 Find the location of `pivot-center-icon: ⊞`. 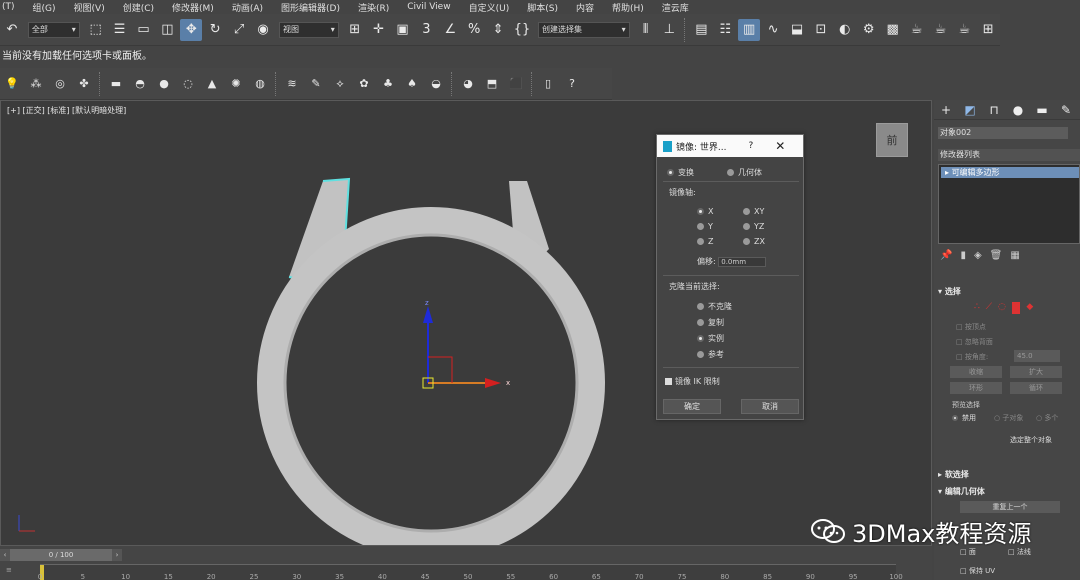

pivot-center-icon: ⊞ is located at coordinates (355, 30).